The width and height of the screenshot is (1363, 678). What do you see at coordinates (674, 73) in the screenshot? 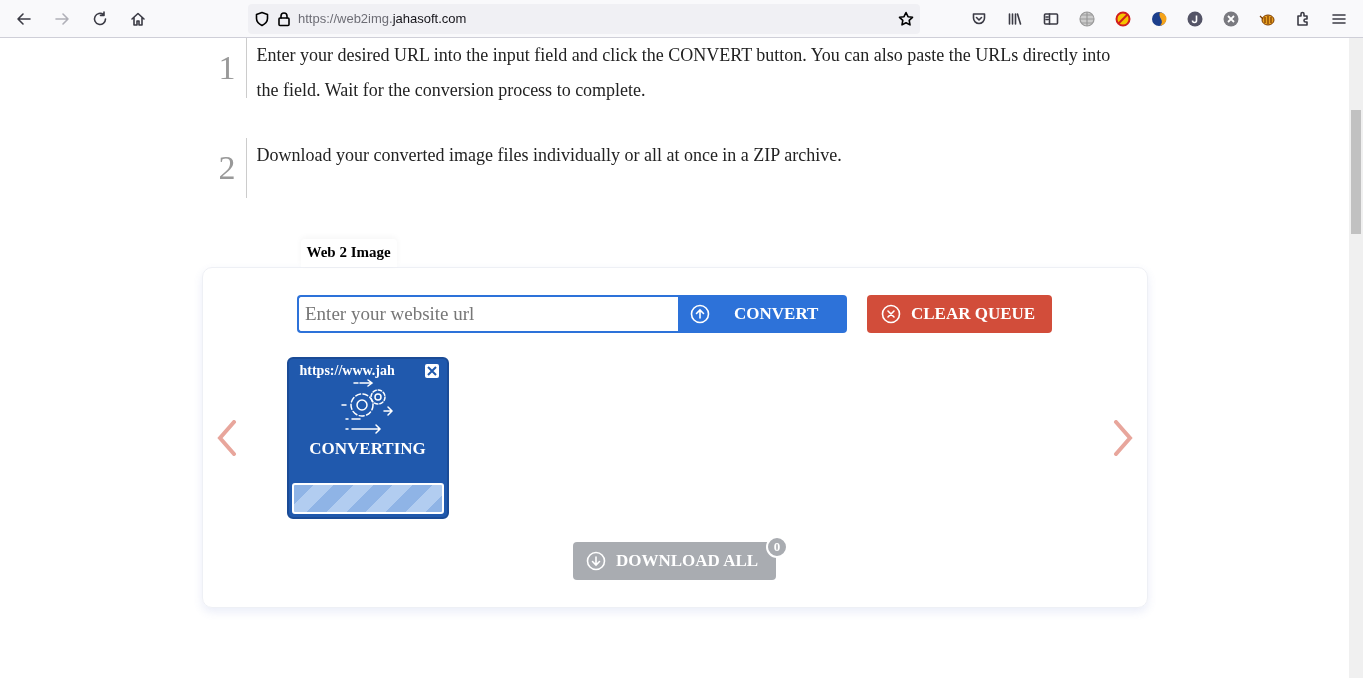
I see `step-text: 1 Enter your desired URL into the input field and click the CONVERT button. You can also paste the URLs directly into the field. Wait for the conversion process to complete.` at bounding box center [674, 73].